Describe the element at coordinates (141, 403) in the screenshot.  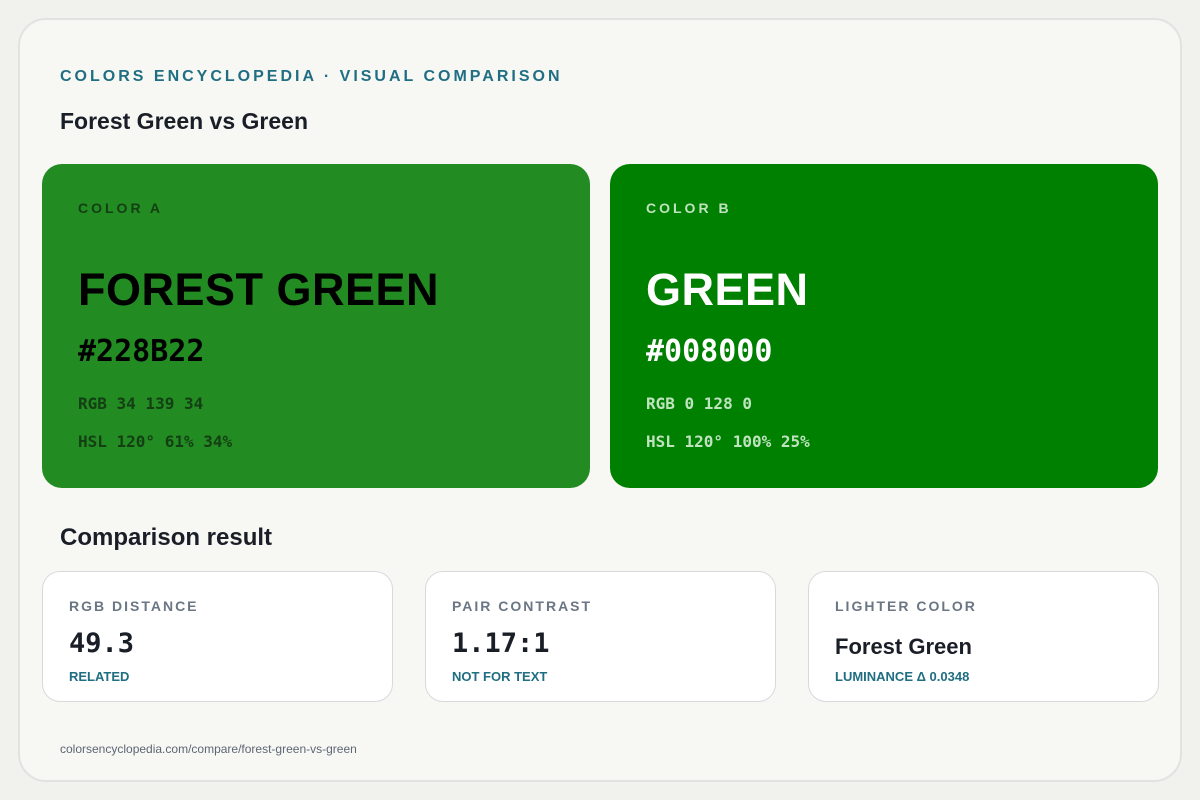
I see `color-a-rgb: RGB 34 139 34` at that location.